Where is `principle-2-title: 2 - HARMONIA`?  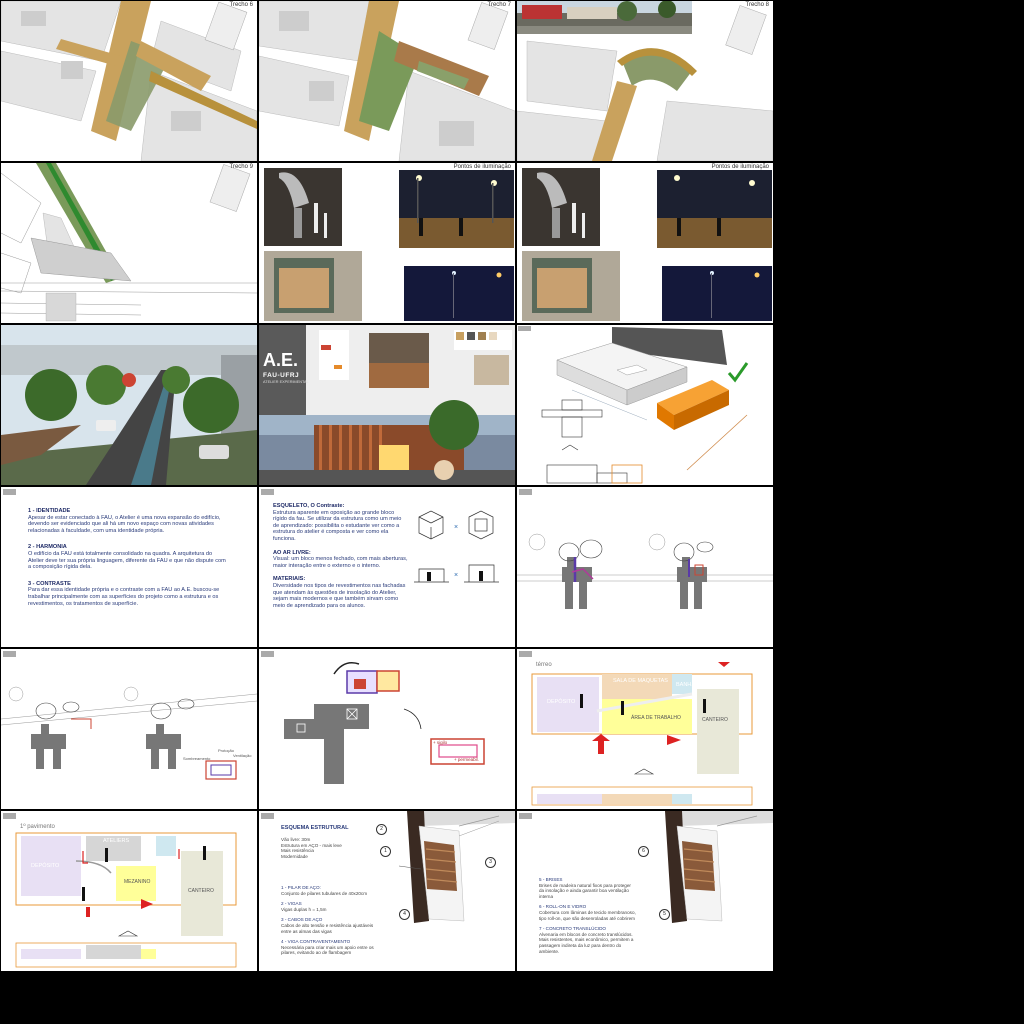 principle-2-title: 2 - HARMONIA is located at coordinates (47, 547).